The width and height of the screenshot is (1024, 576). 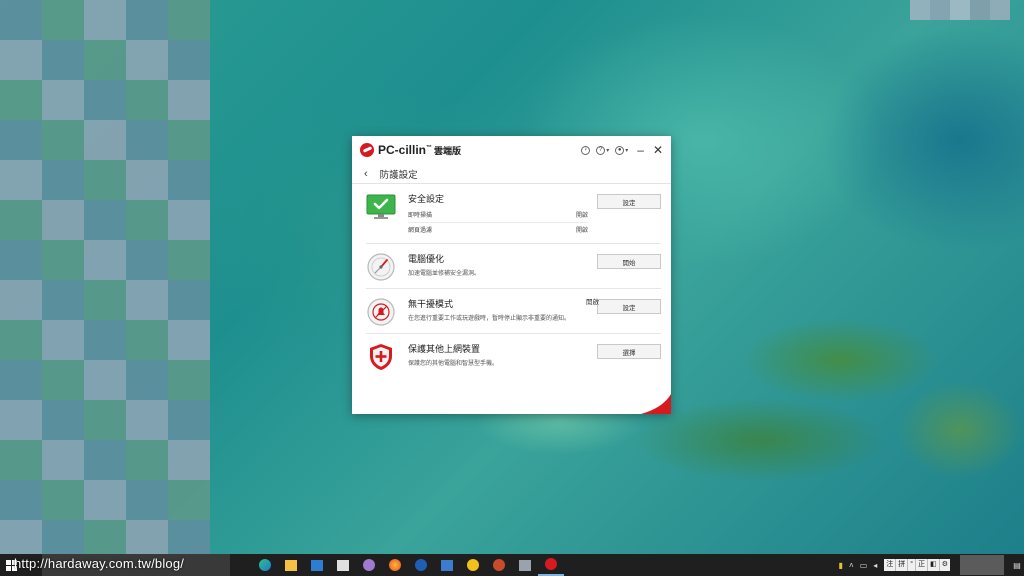 I want to click on gauge-icon, so click(x=381, y=267).